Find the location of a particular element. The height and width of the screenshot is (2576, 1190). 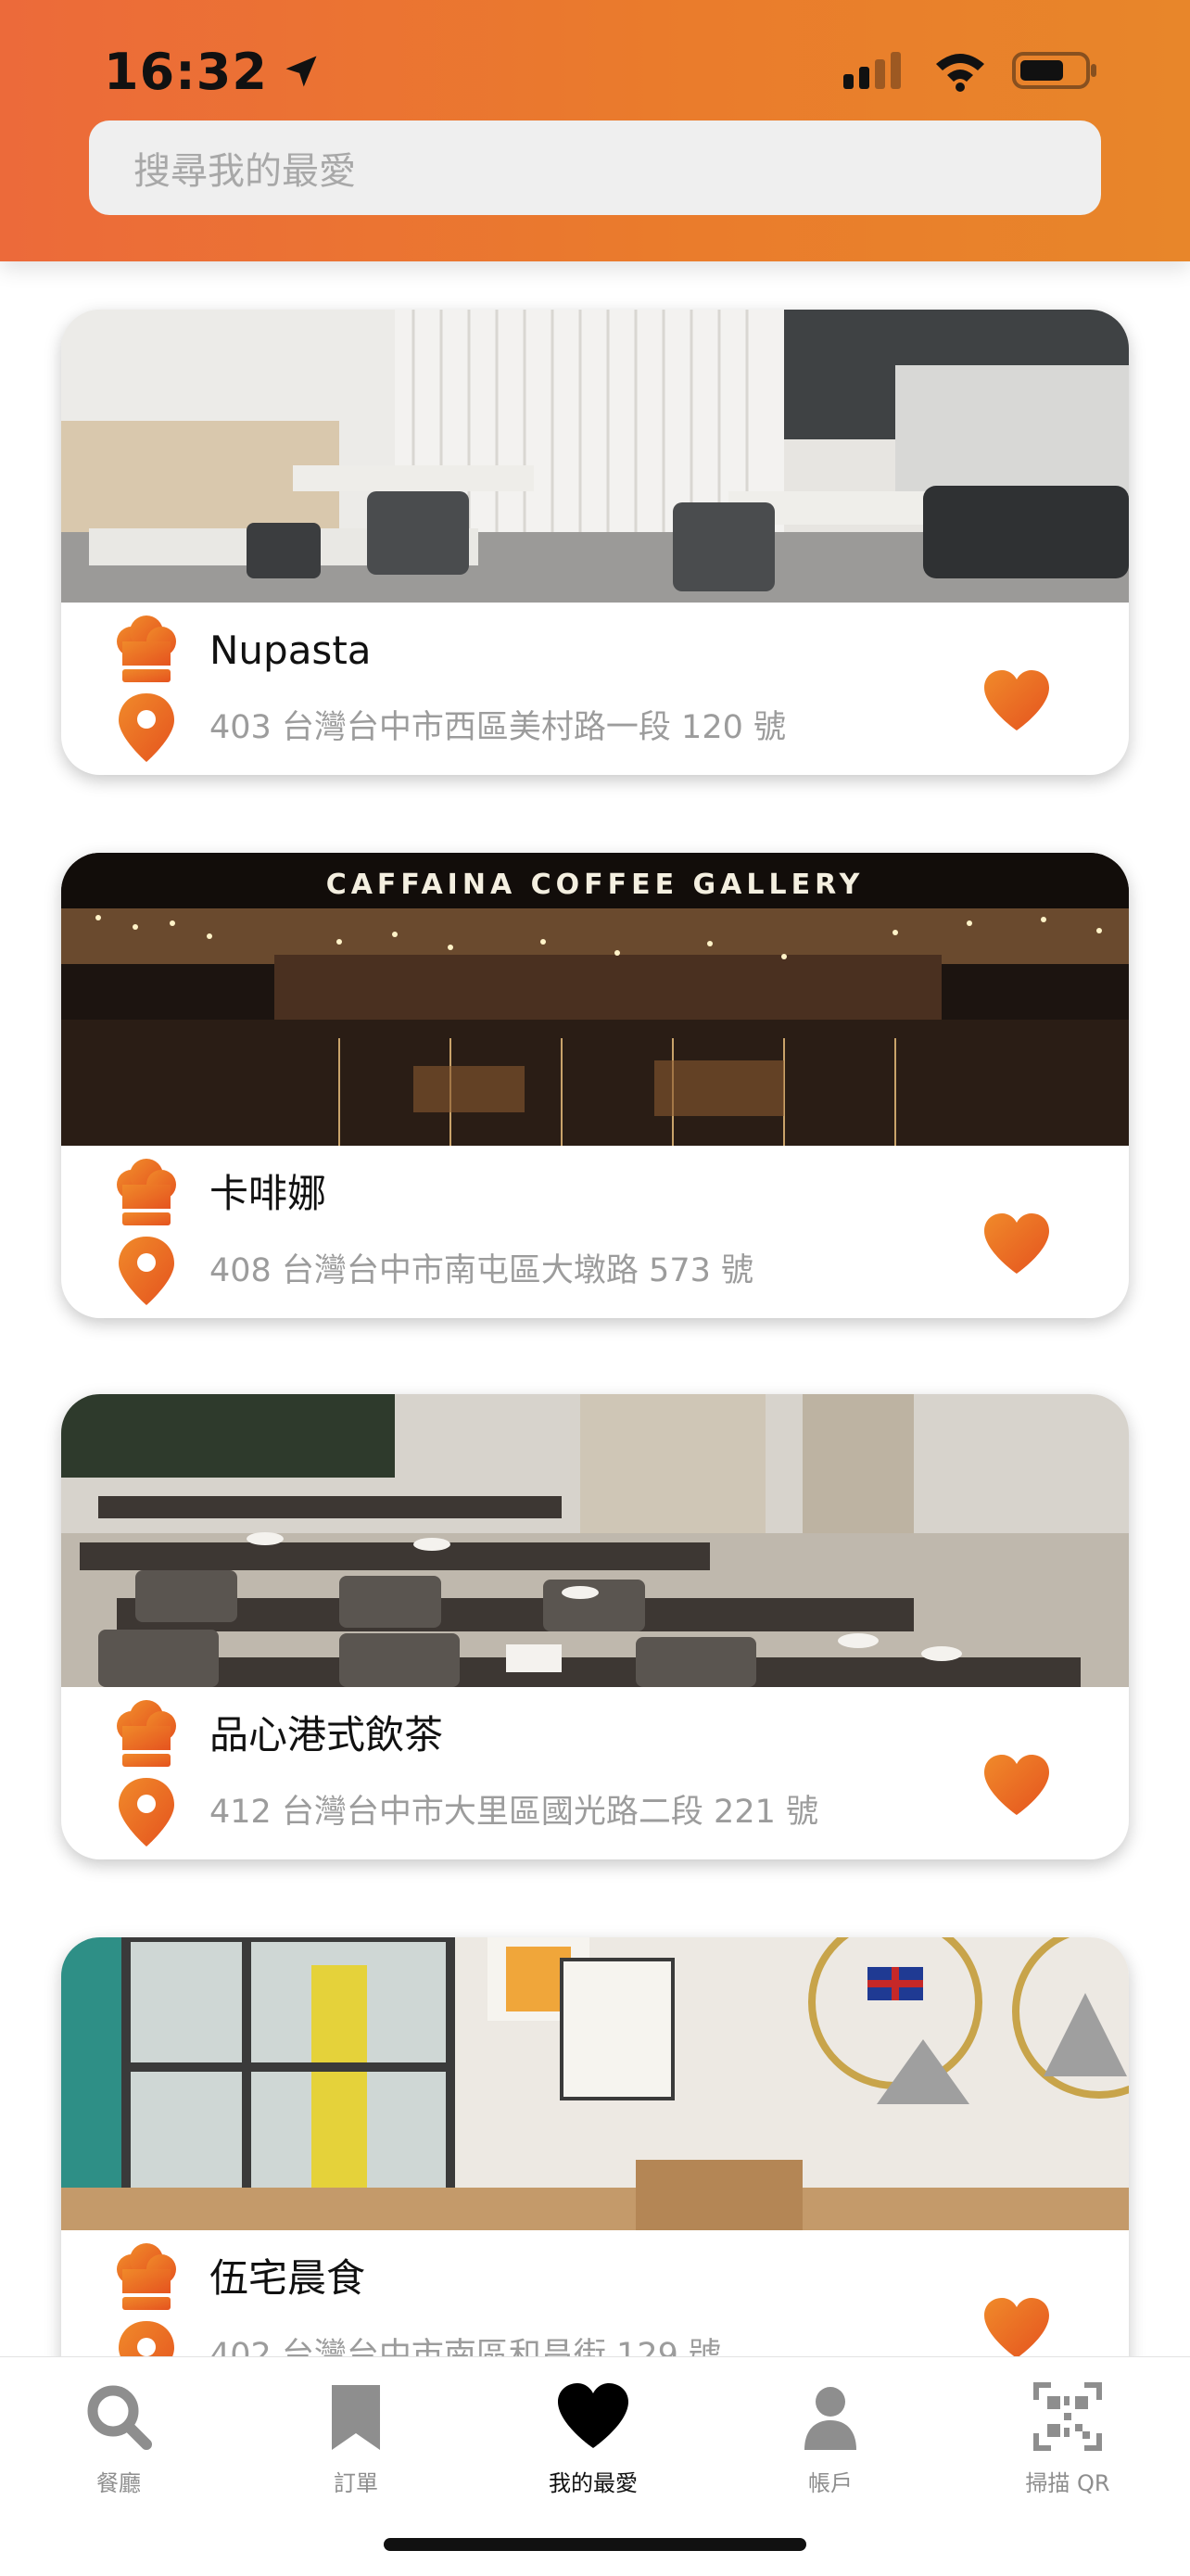

heart-icon is located at coordinates (593, 2416).